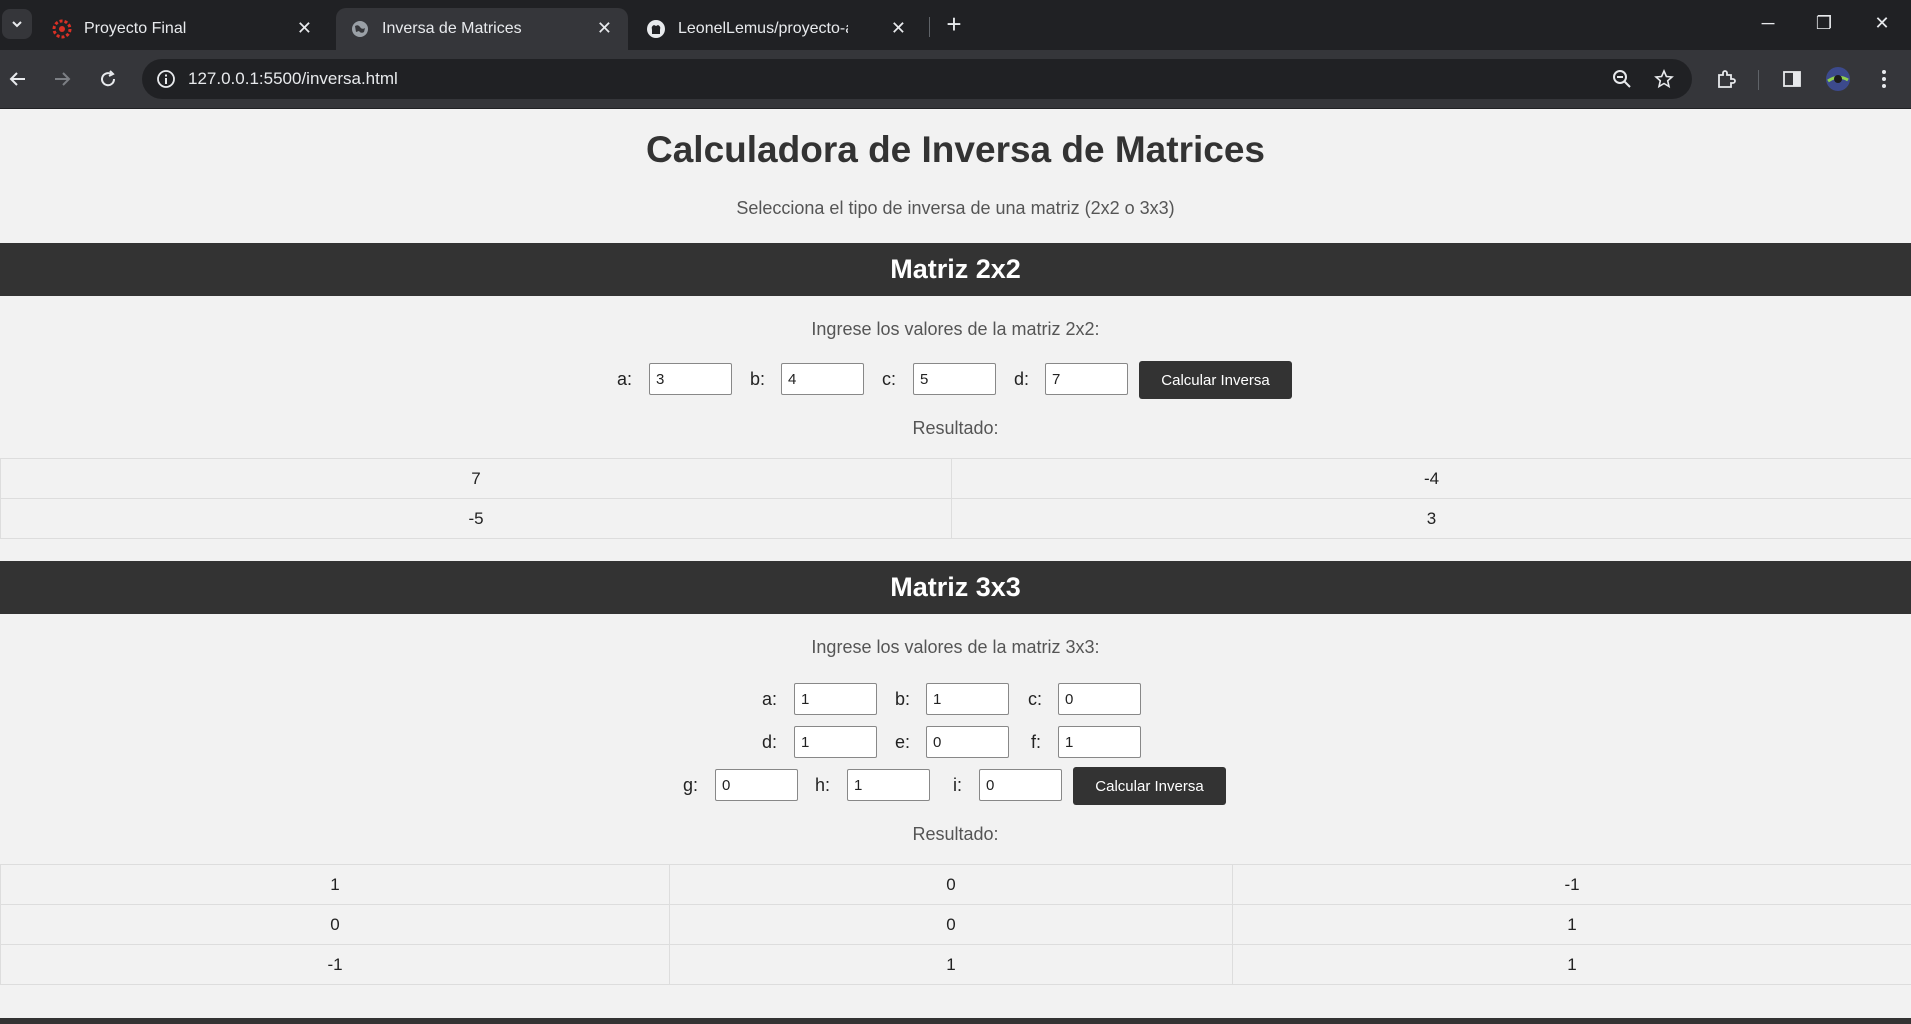 The width and height of the screenshot is (1911, 1024). What do you see at coordinates (476, 478) in the screenshot?
I see `result-cell: 7` at bounding box center [476, 478].